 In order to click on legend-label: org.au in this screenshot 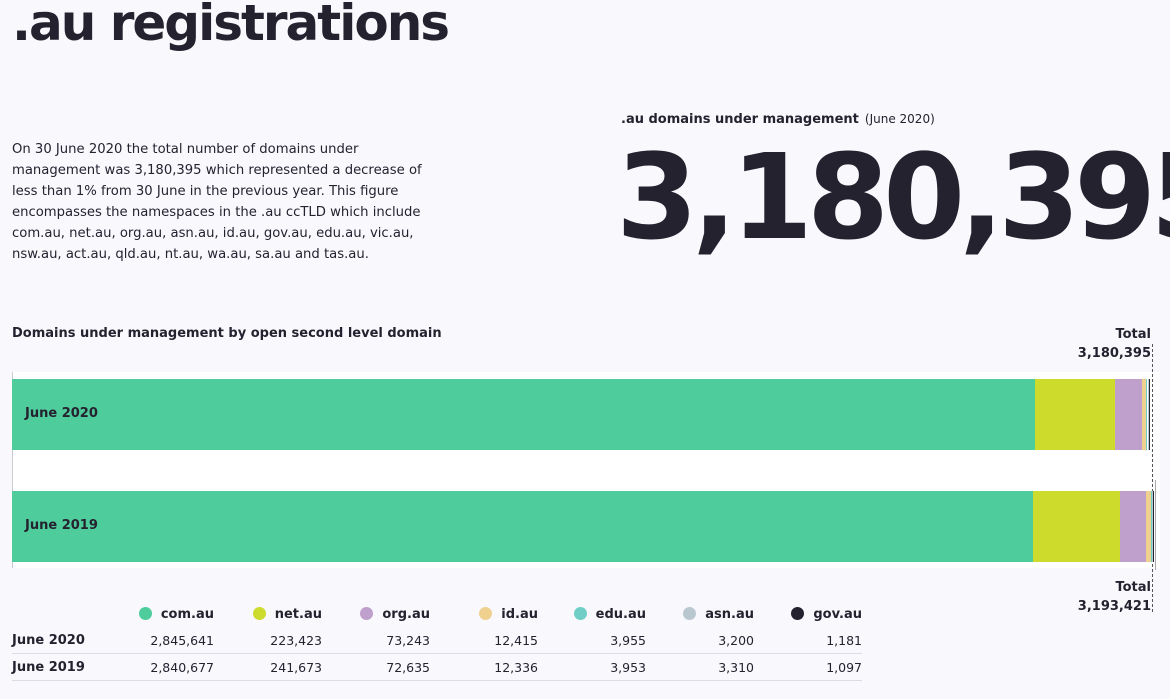, I will do `click(406, 614)`.